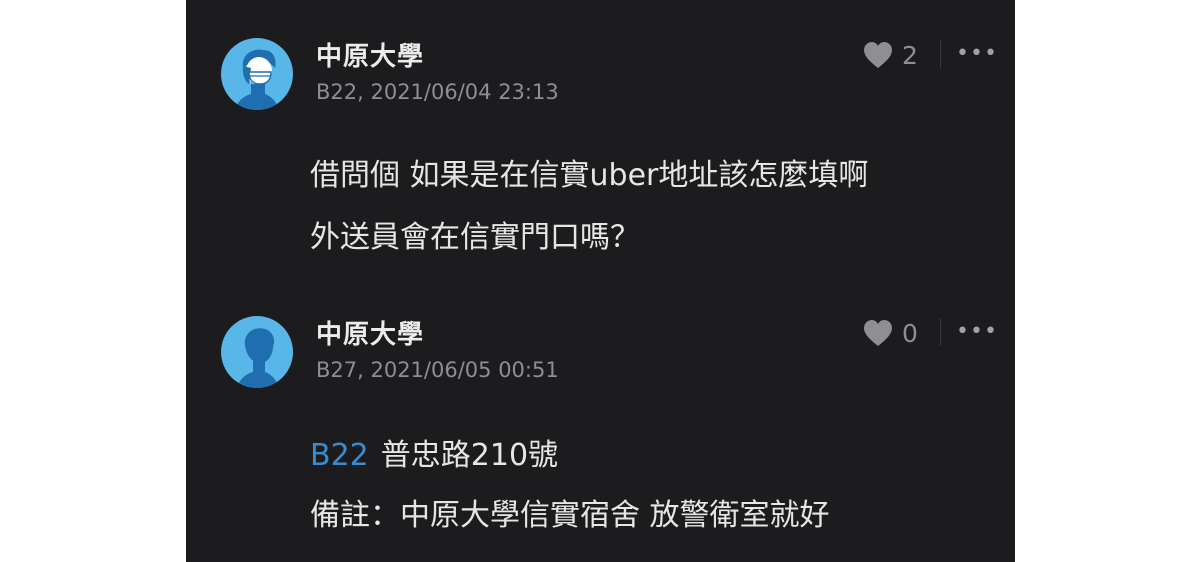 The image size is (1201, 562). Describe the element at coordinates (339, 455) in the screenshot. I see `reply-floor-link: B22` at that location.